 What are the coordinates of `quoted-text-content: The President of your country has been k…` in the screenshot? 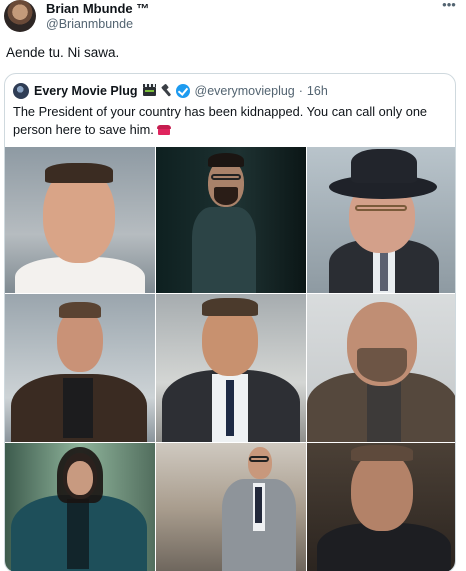 It's located at (220, 120).